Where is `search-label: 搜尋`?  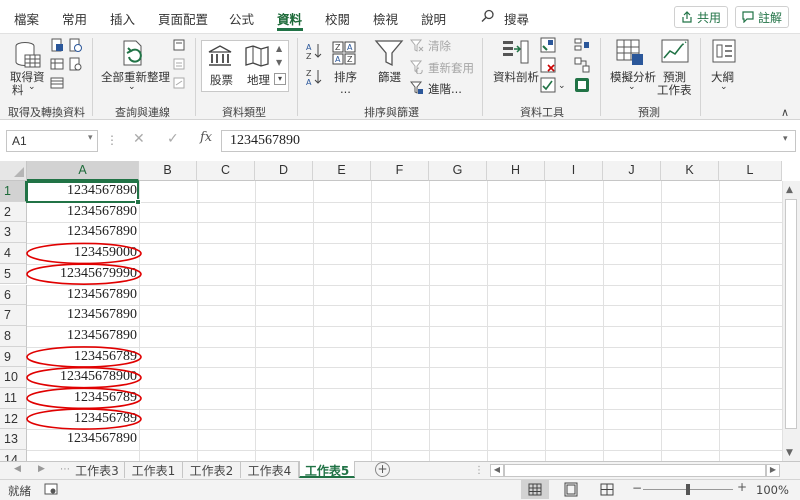 search-label: 搜尋 is located at coordinates (516, 18).